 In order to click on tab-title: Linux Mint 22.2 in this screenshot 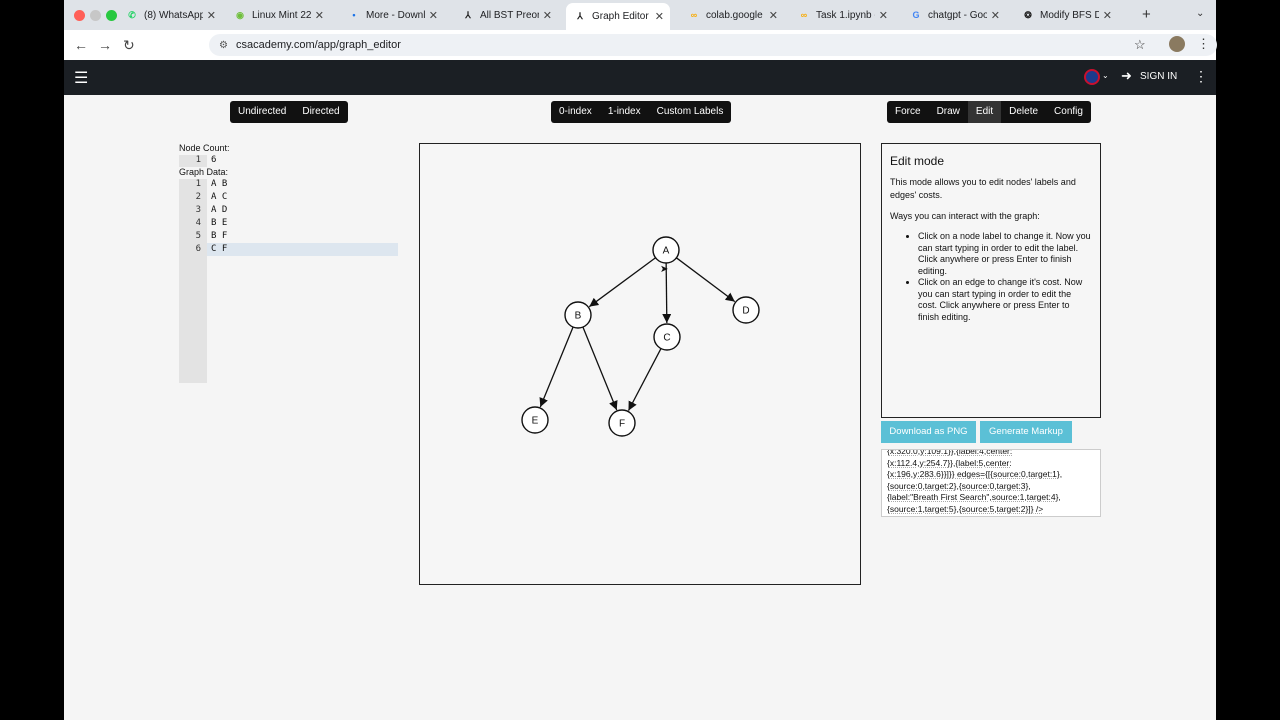, I will do `click(281, 15)`.